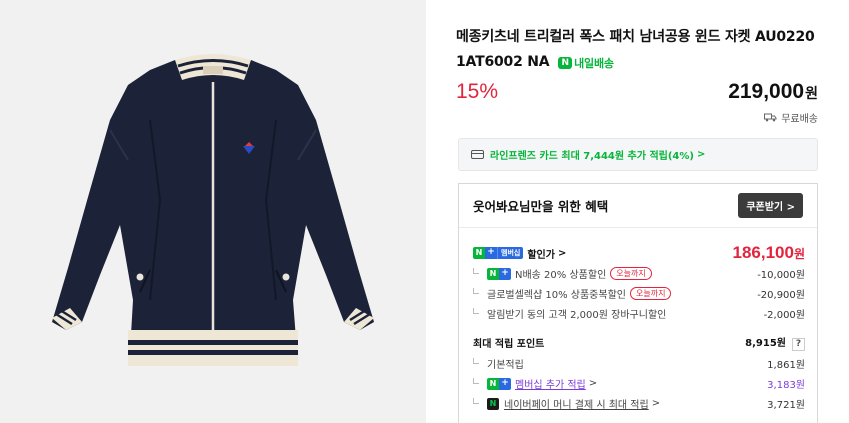 The image size is (849, 423). What do you see at coordinates (594, 63) in the screenshot?
I see `delivery-badge-label: 내일배송` at bounding box center [594, 63].